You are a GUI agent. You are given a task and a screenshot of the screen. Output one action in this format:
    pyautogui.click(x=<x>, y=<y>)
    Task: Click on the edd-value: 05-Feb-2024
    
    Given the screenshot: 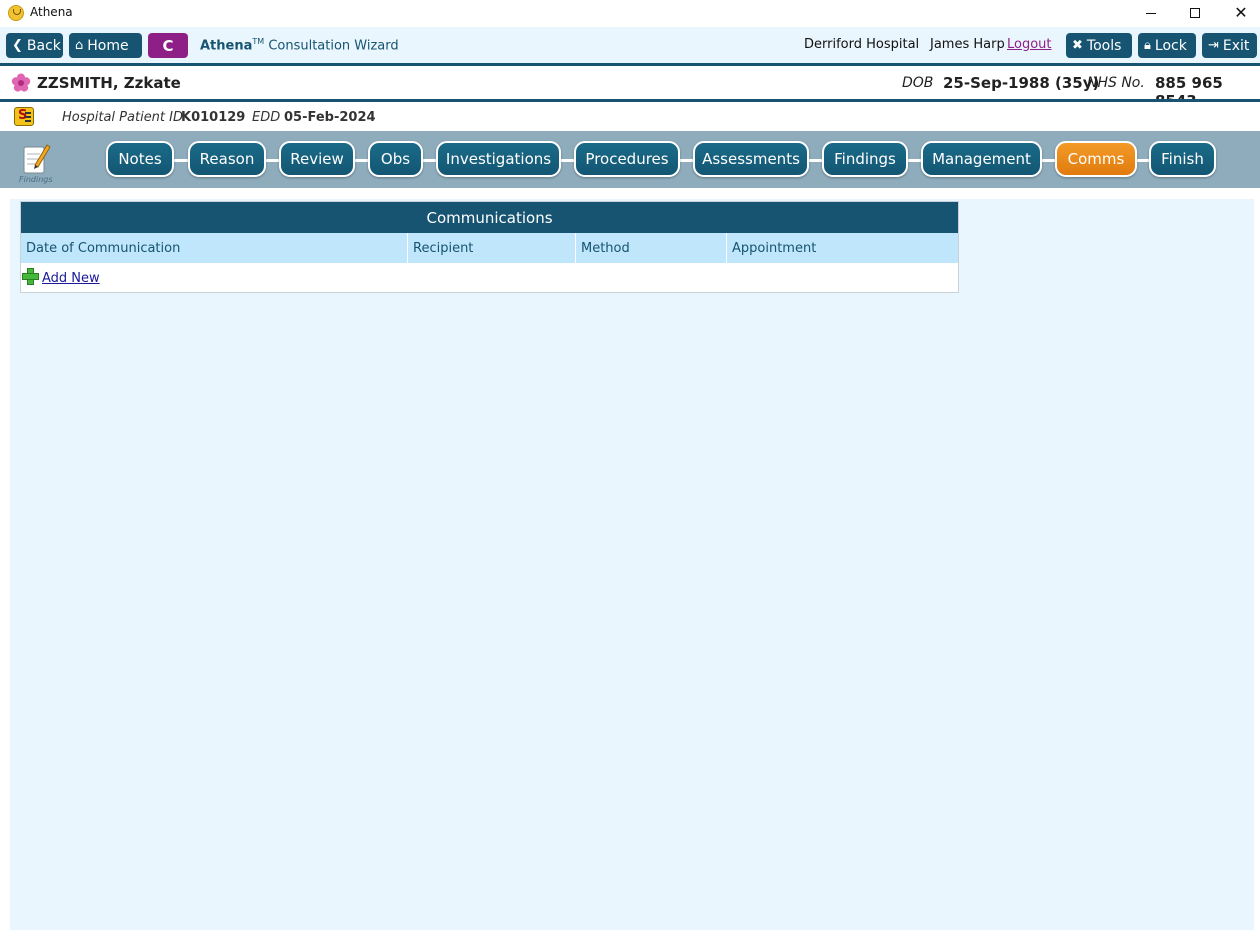 What is the action you would take?
    pyautogui.click(x=330, y=117)
    